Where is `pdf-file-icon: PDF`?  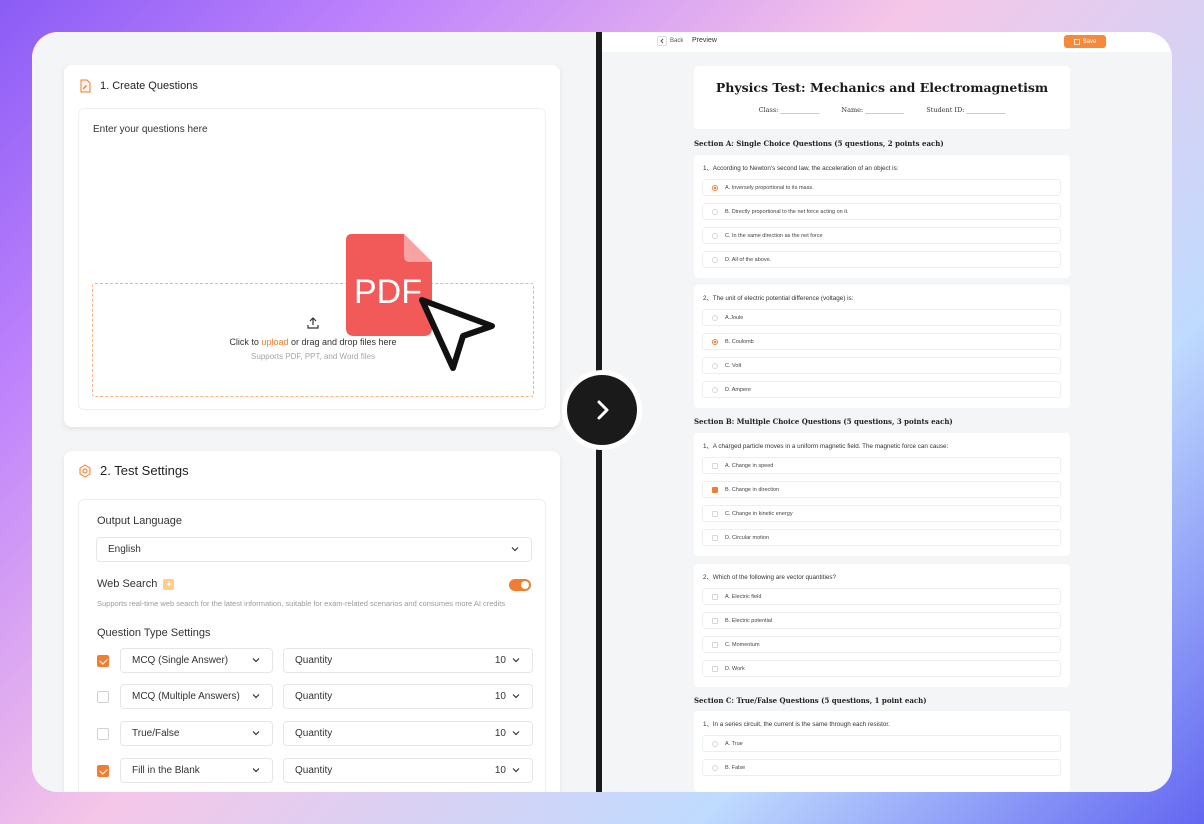
pdf-file-icon: PDF is located at coordinates (420, 302).